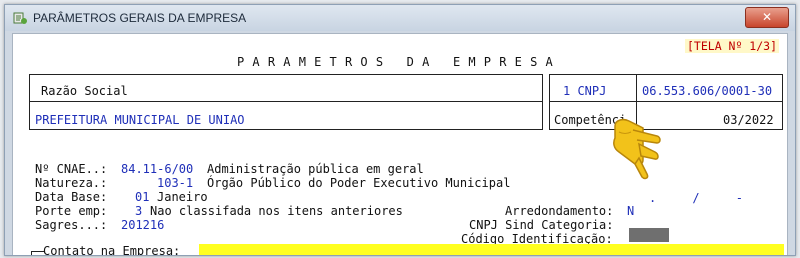 This screenshot has height=258, width=800. What do you see at coordinates (142, 225) in the screenshot?
I see `sagres-value: 201216` at bounding box center [142, 225].